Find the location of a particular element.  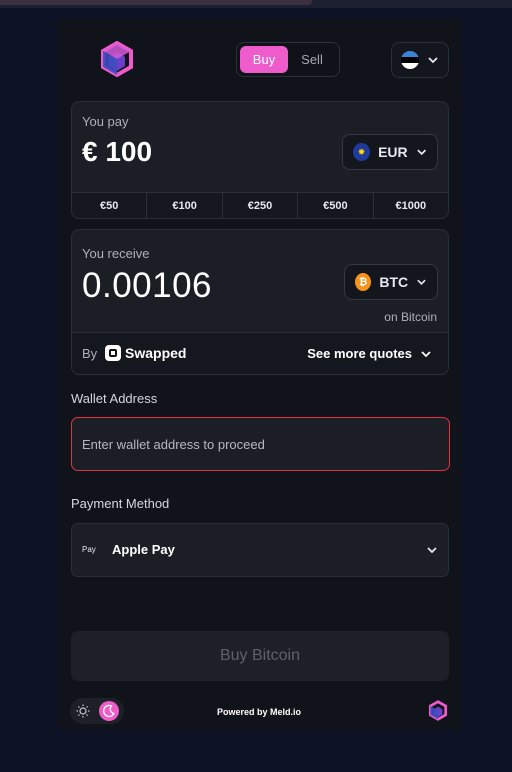

see-more-quotes-label: See more quotes is located at coordinates (359, 353).